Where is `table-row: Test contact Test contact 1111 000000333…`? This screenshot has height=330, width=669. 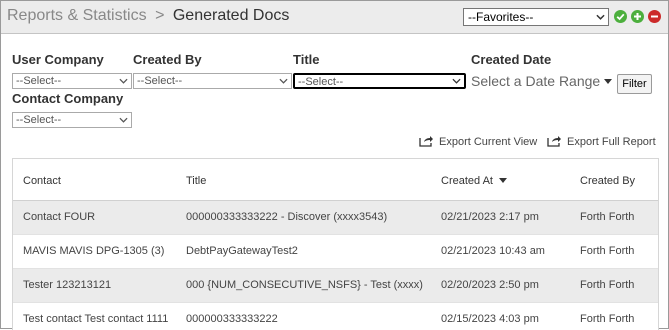 table-row: Test contact Test contact 1111 000000333… is located at coordinates (335, 316).